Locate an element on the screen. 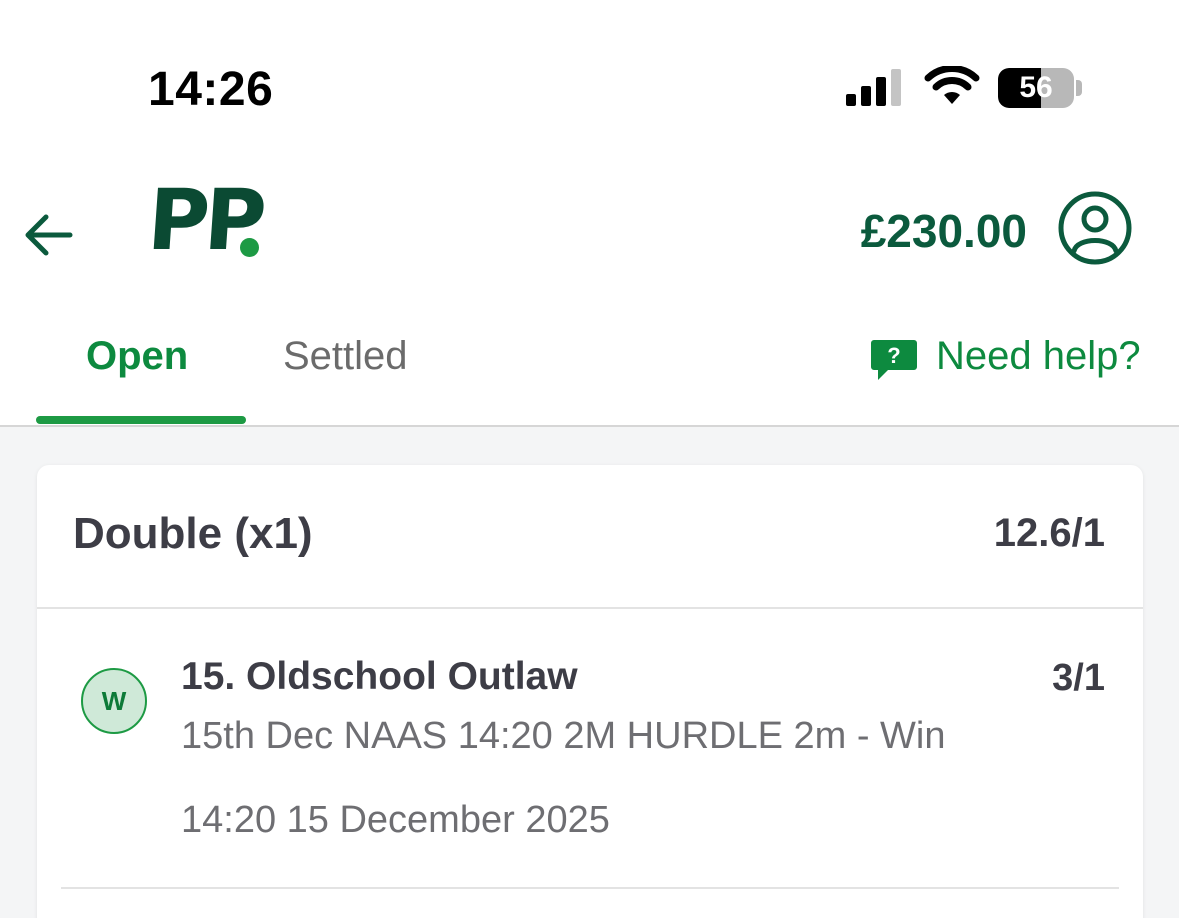 This screenshot has height=918, width=1179. win-status-badge: W is located at coordinates (114, 701).